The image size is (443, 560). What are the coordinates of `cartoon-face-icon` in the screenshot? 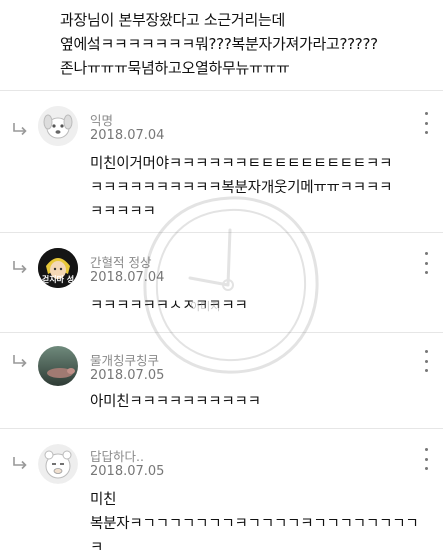 It's located at (58, 464).